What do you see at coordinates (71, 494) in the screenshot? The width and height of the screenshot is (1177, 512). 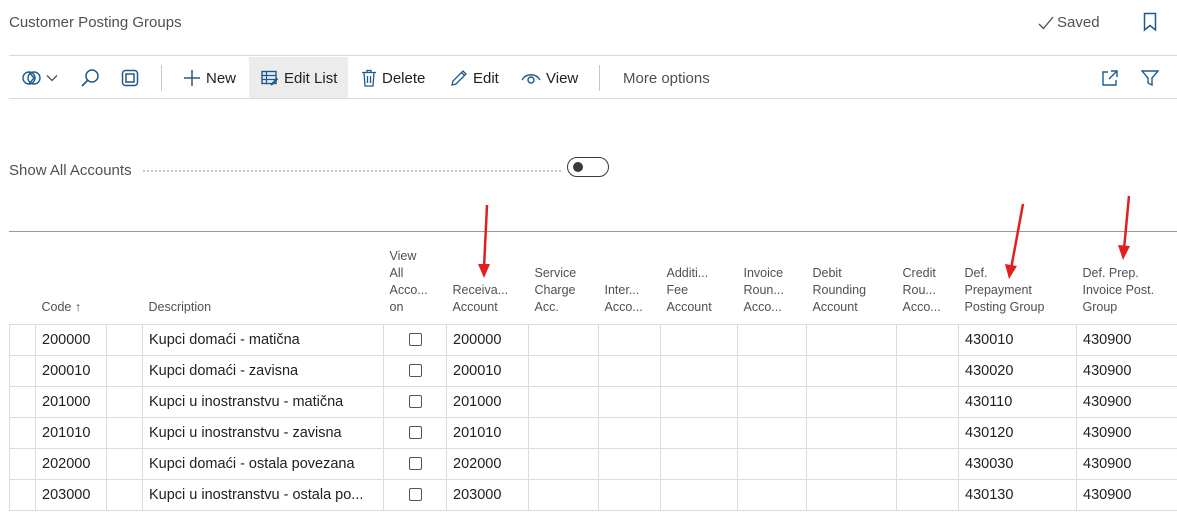 I see `code-cell: 203000` at bounding box center [71, 494].